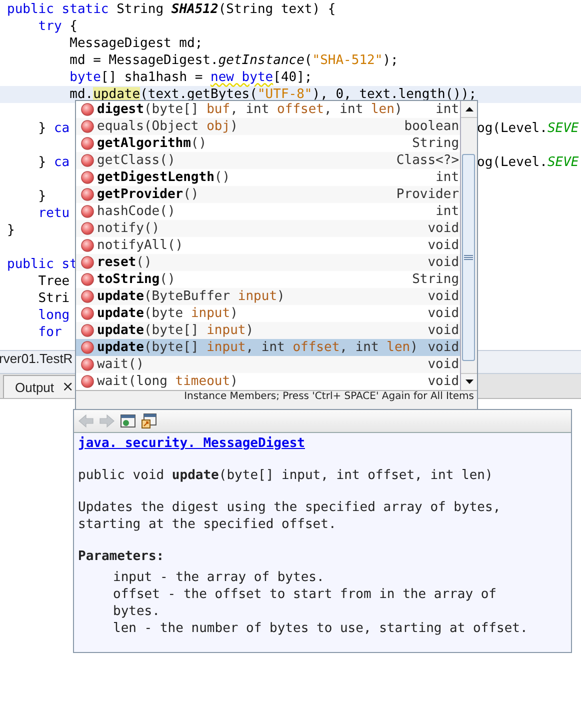 The width and height of the screenshot is (581, 721). What do you see at coordinates (136, 211) in the screenshot?
I see `method-signature: hashCode()` at bounding box center [136, 211].